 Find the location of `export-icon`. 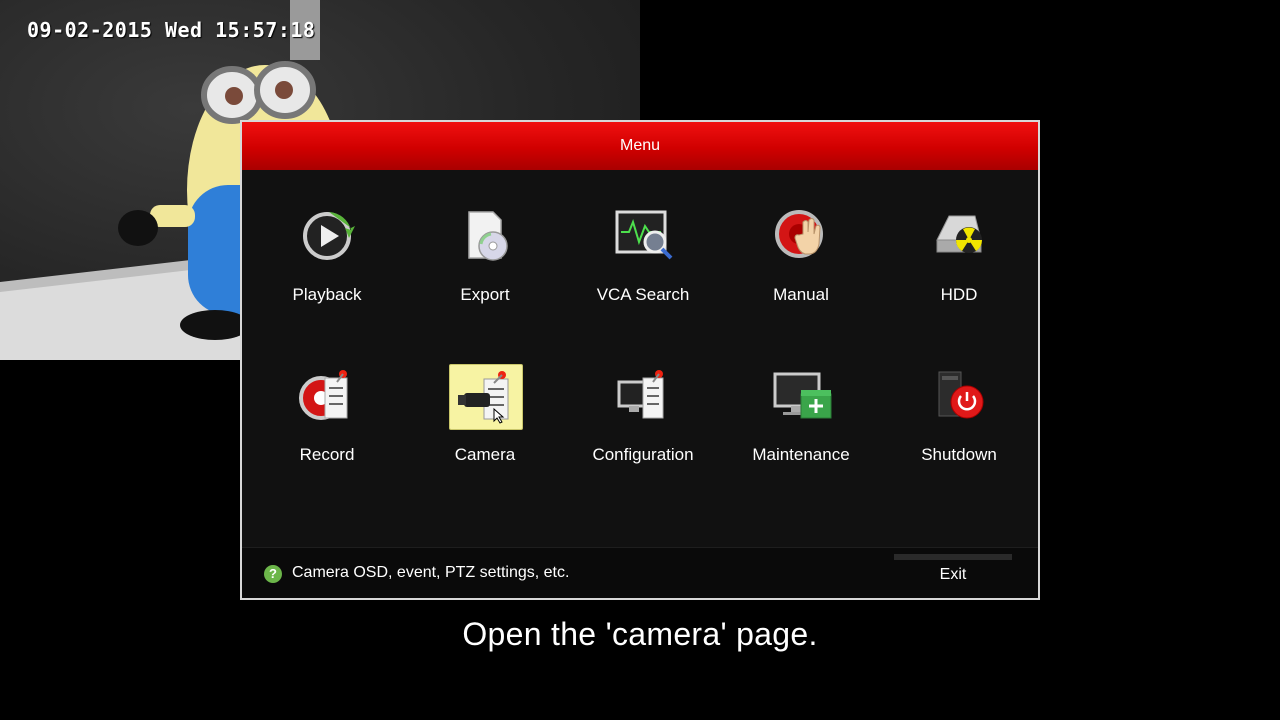

export-icon is located at coordinates (485, 236).